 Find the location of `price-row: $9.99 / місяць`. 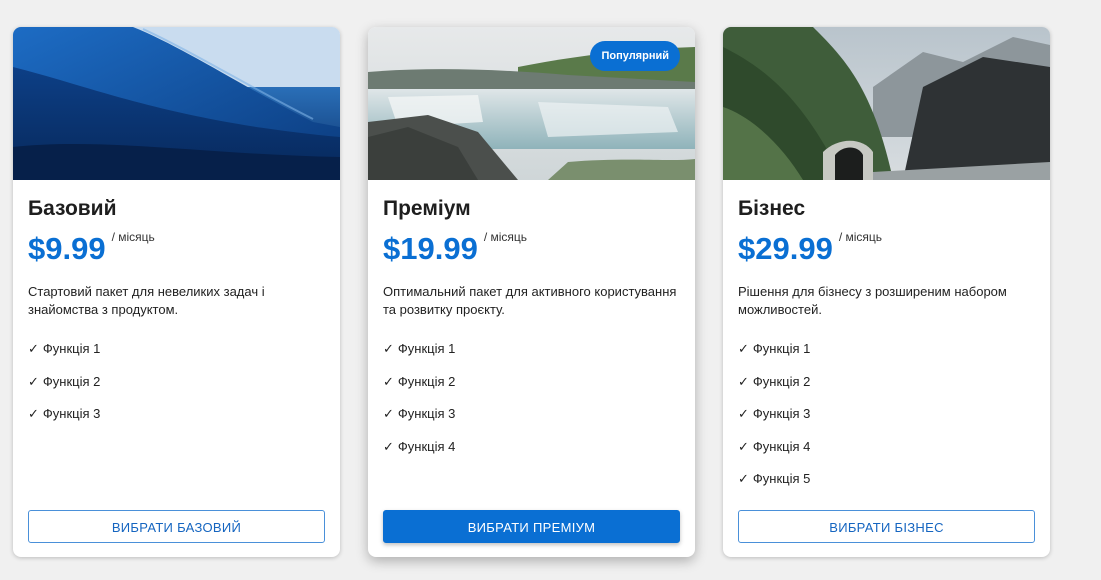

price-row: $9.99 / місяць is located at coordinates (91, 248).